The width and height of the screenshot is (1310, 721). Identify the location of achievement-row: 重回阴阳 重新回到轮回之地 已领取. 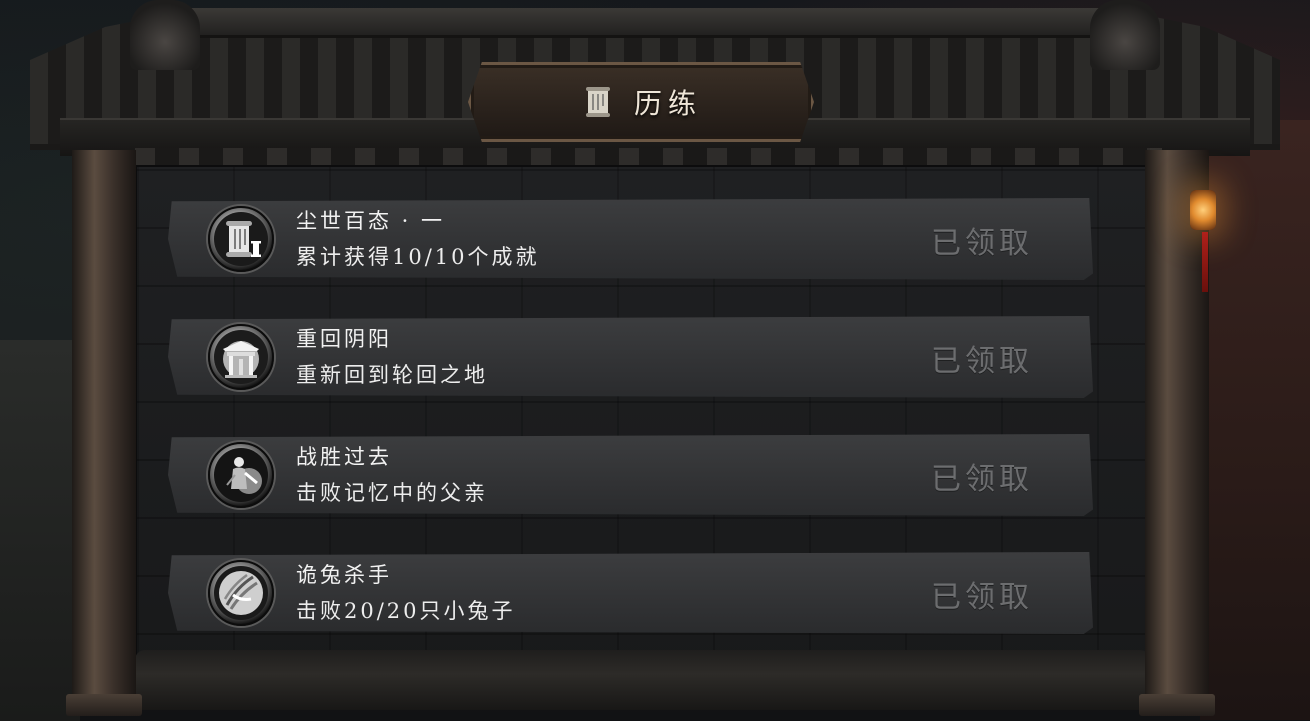
(630, 357).